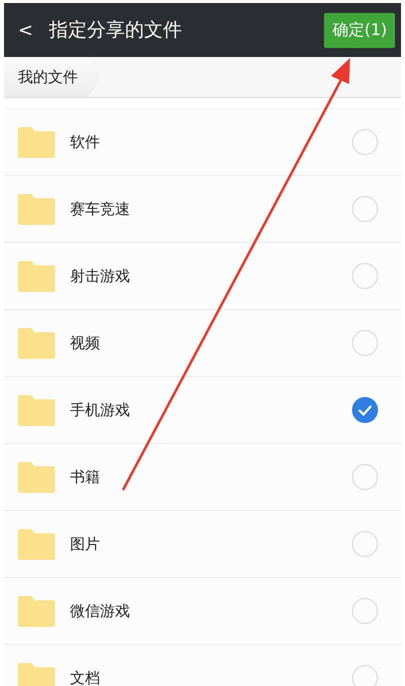 The width and height of the screenshot is (405, 686). Describe the element at coordinates (202, 209) in the screenshot. I see `file-row: 赛车竞速` at that location.